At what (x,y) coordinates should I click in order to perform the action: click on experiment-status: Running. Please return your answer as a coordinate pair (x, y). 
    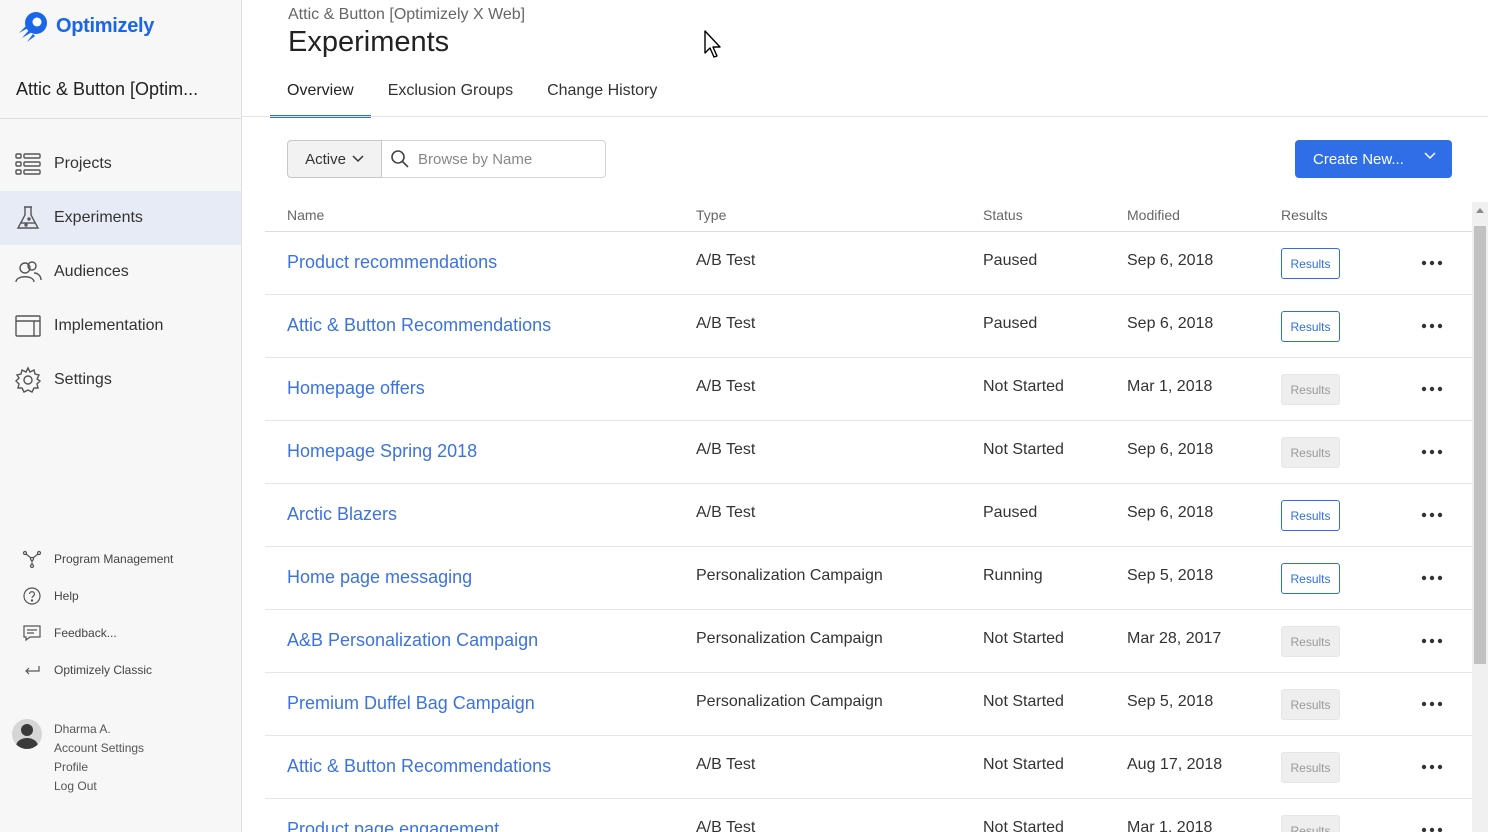
    Looking at the image, I should click on (1013, 575).